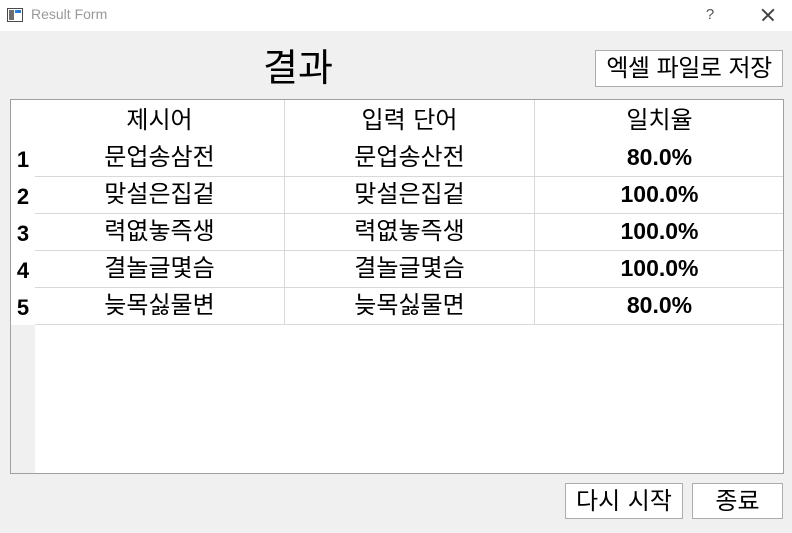 This screenshot has height=533, width=792. What do you see at coordinates (410, 232) in the screenshot?
I see `input-cell: 력엾놓즉생` at bounding box center [410, 232].